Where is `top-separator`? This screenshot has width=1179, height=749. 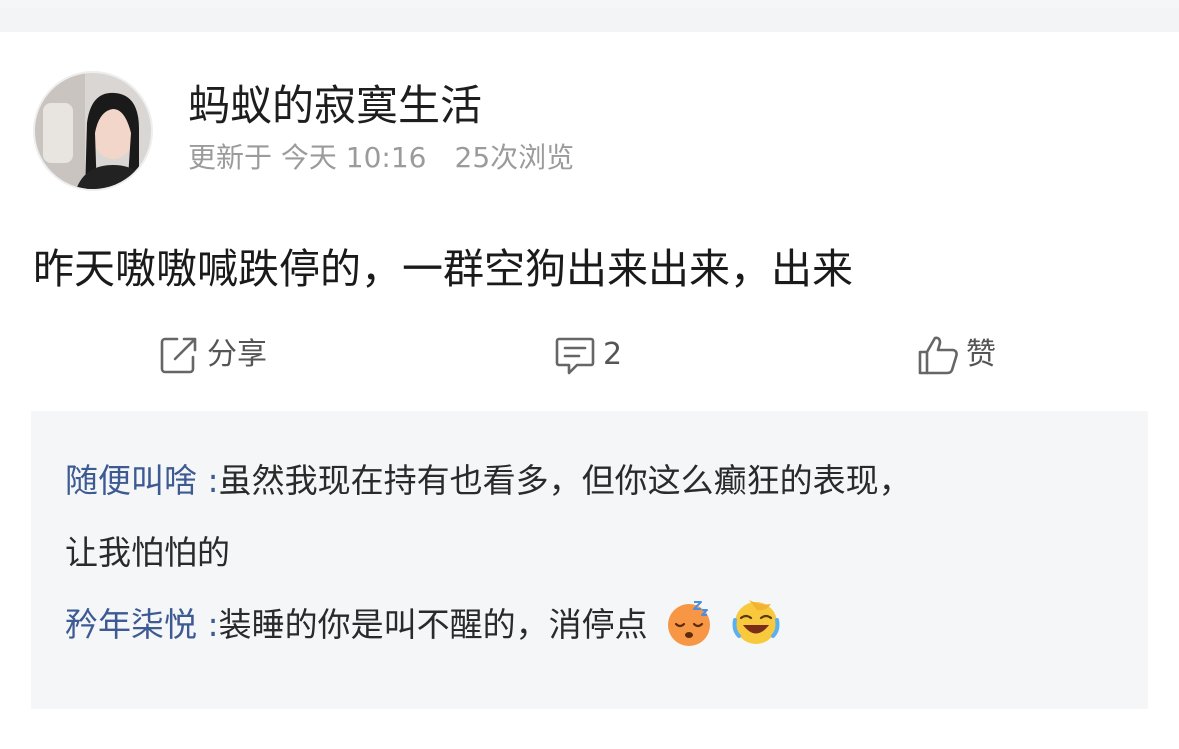 top-separator is located at coordinates (589, 16).